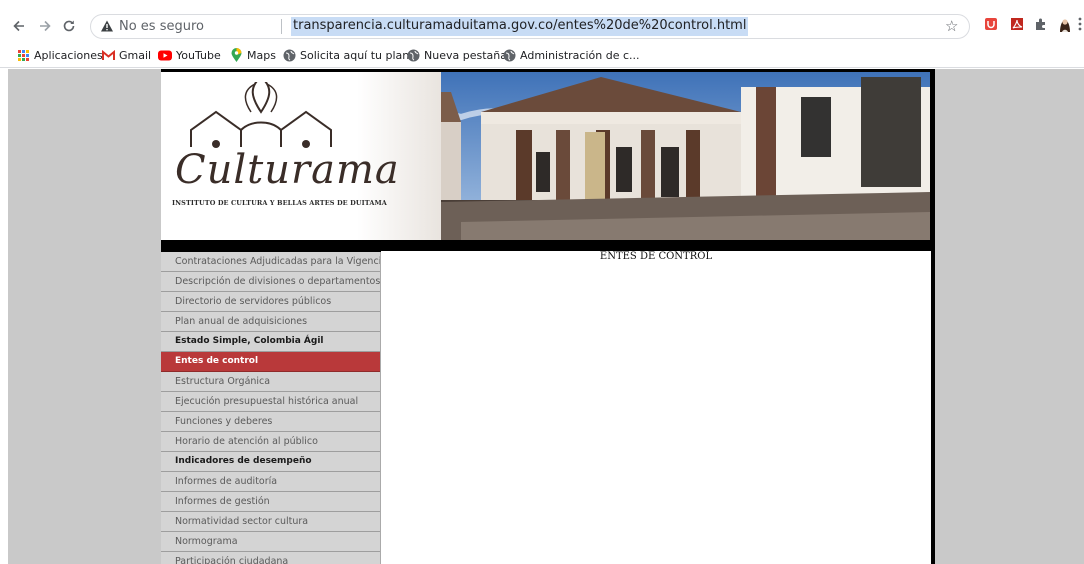  Describe the element at coordinates (270, 558) in the screenshot. I see `menu-item-participacion: Participación ciudadana` at that location.